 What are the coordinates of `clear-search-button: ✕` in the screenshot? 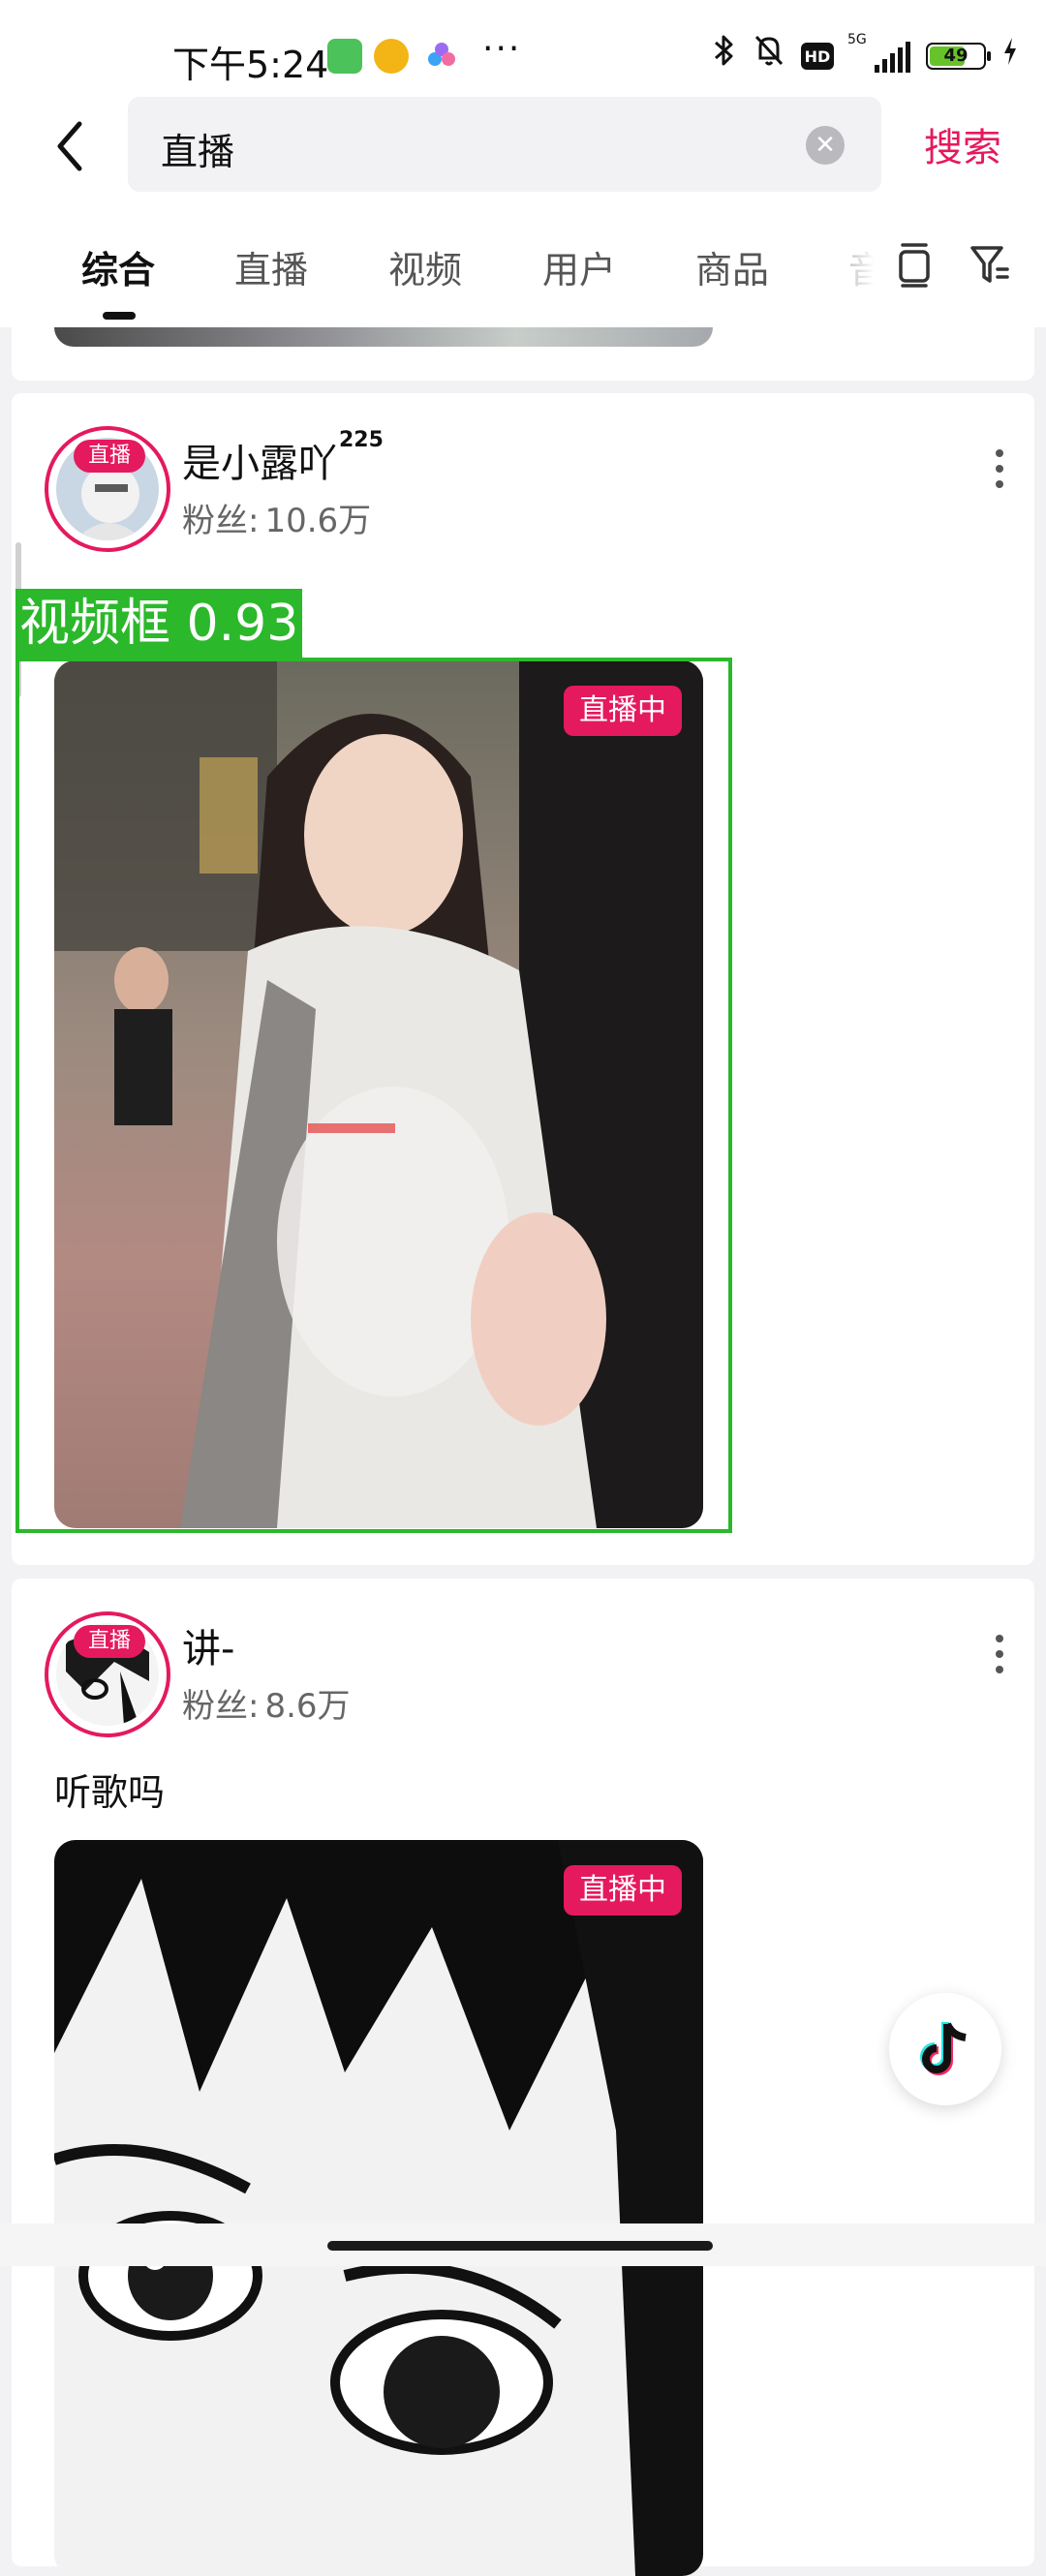 It's located at (825, 145).